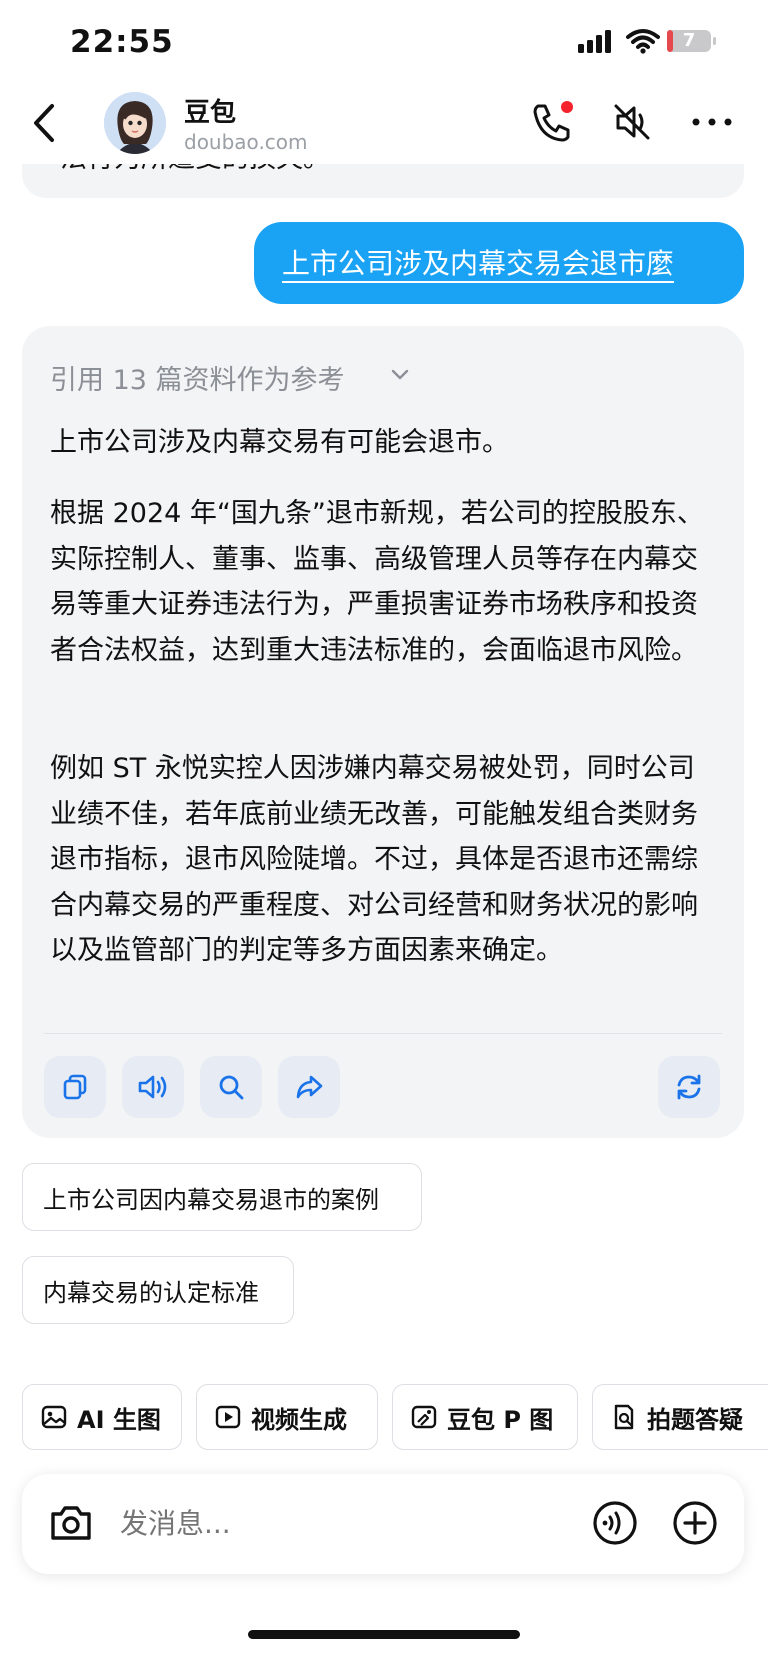  What do you see at coordinates (695, 1419) in the screenshot?
I see `tool-label: 拍题答疑` at bounding box center [695, 1419].